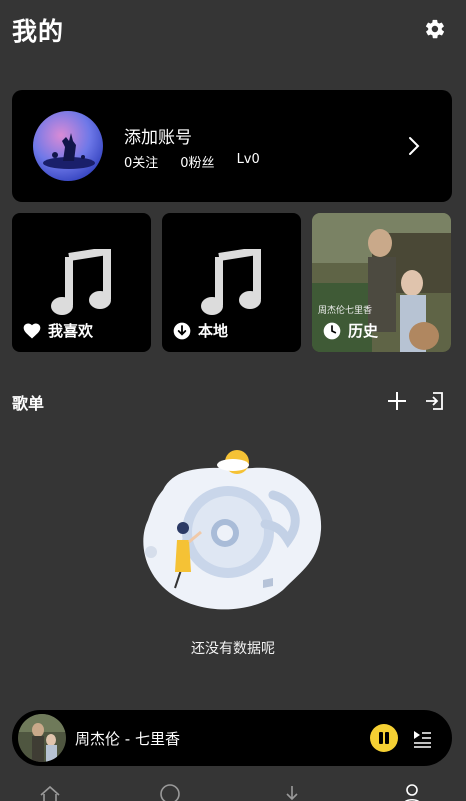  Describe the element at coordinates (381, 282) in the screenshot. I see `history-tile: 周杰伦七里香 历史` at that location.